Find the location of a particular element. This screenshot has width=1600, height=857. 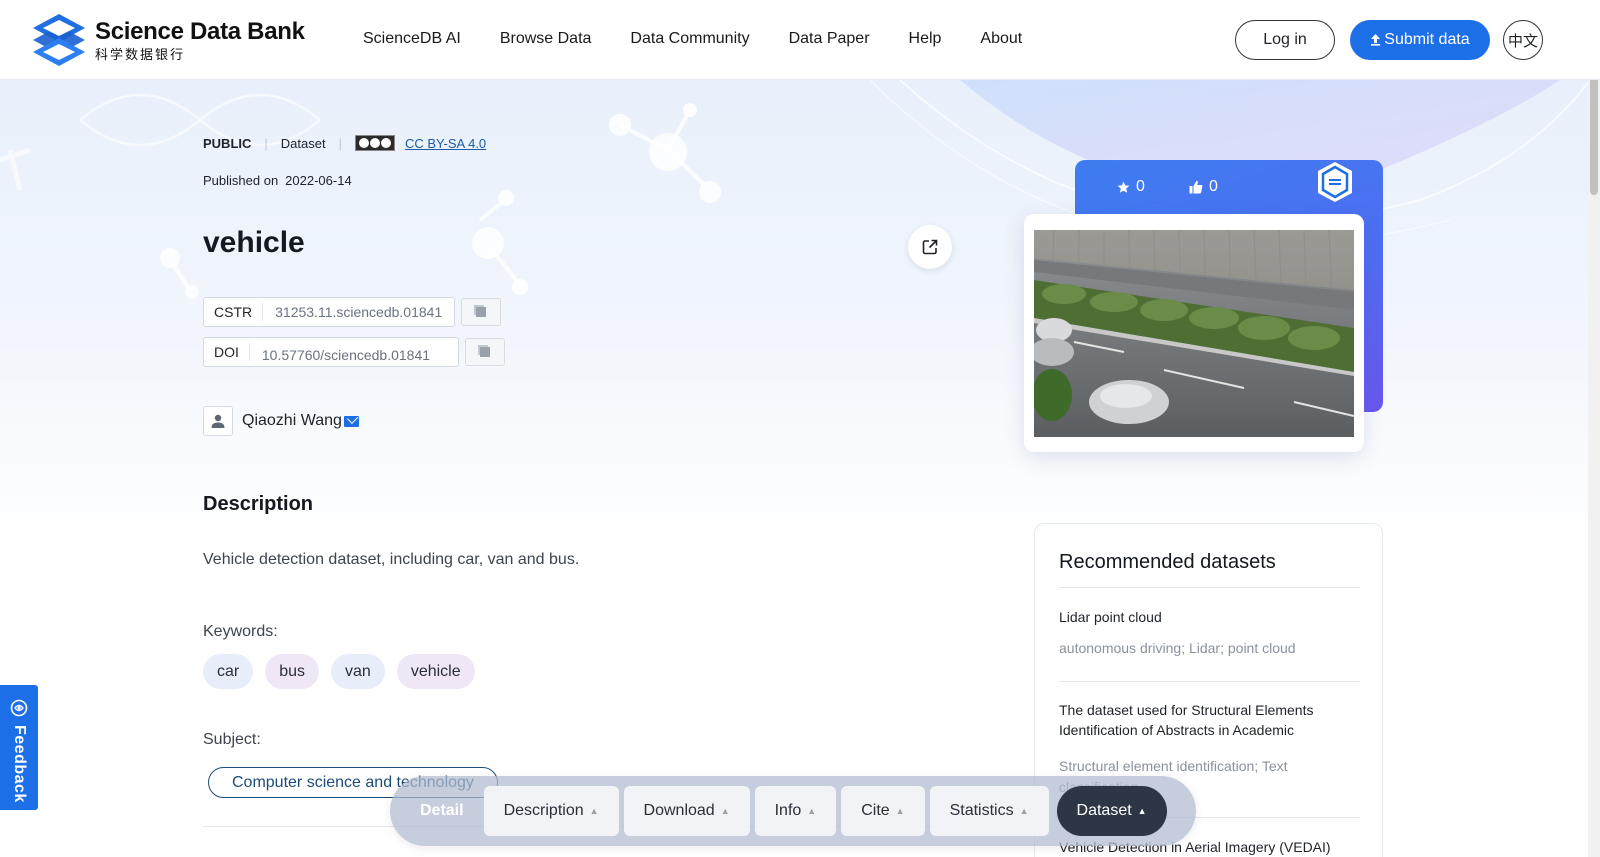

thumbs-up-icon is located at coordinates (1196, 187).